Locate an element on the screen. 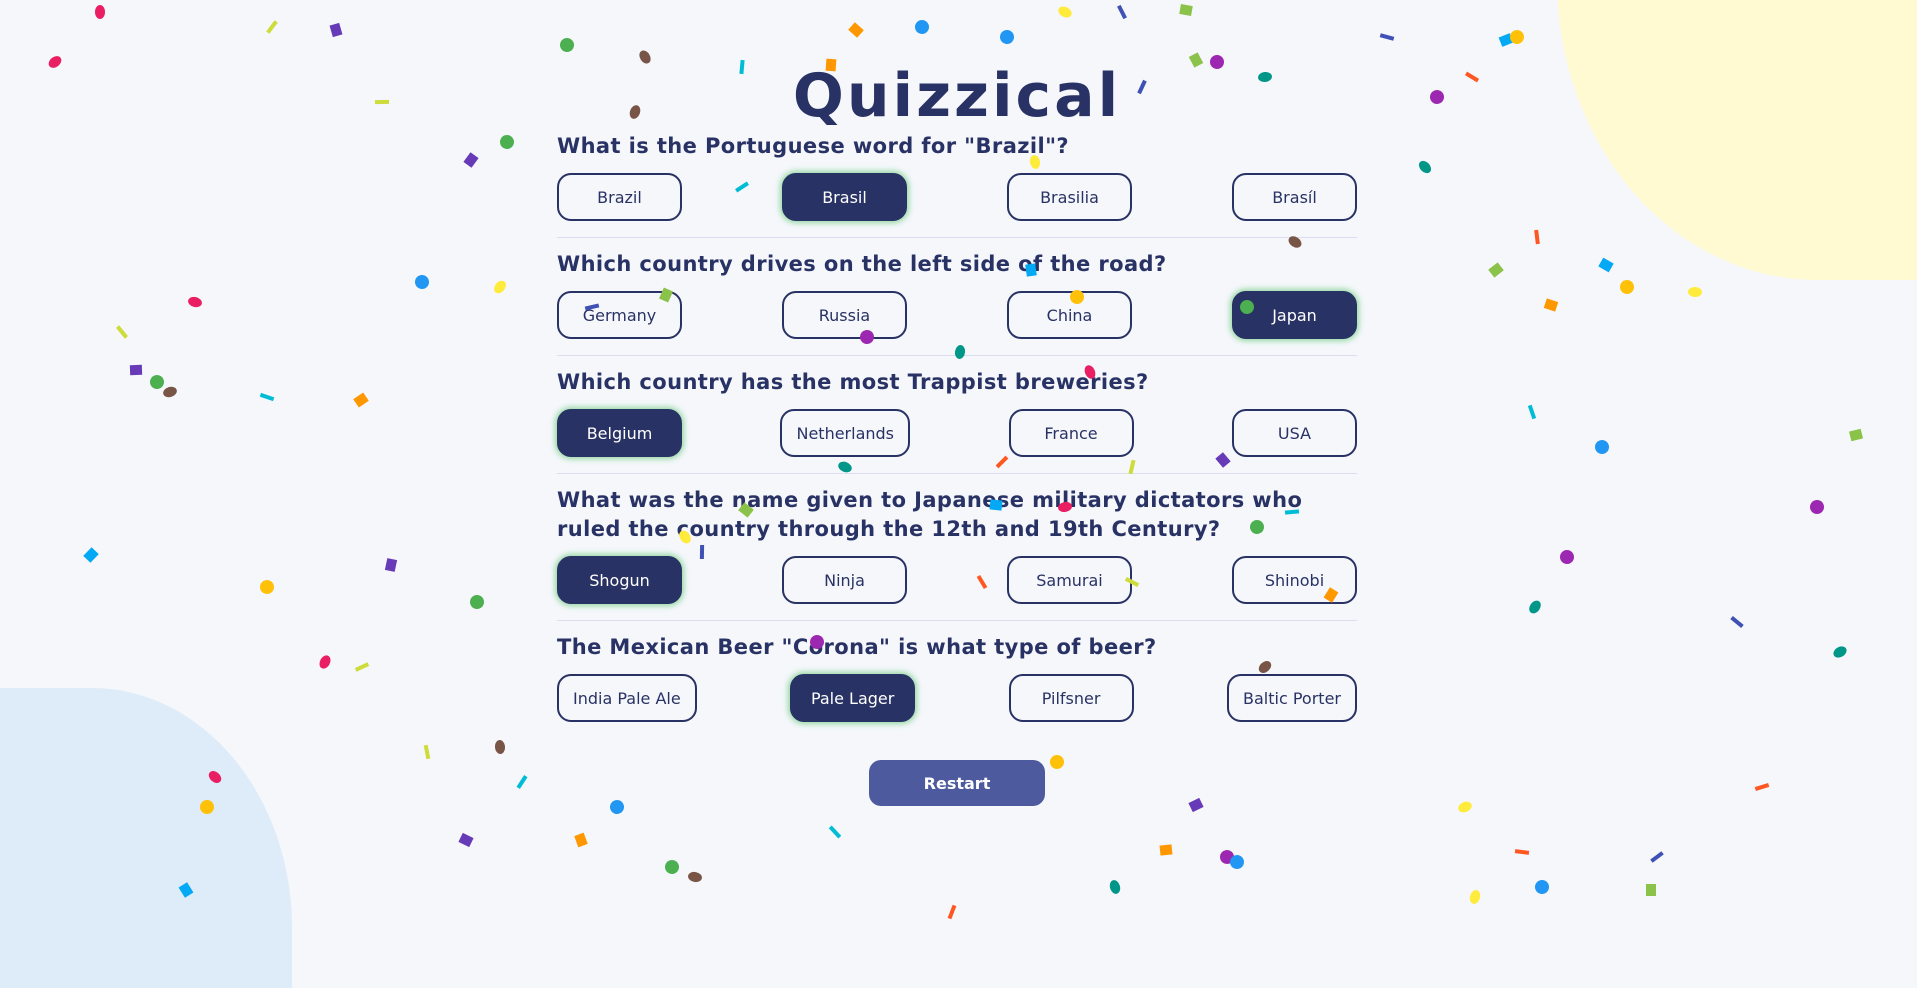  answer-button: Brasíl is located at coordinates (1294, 197).